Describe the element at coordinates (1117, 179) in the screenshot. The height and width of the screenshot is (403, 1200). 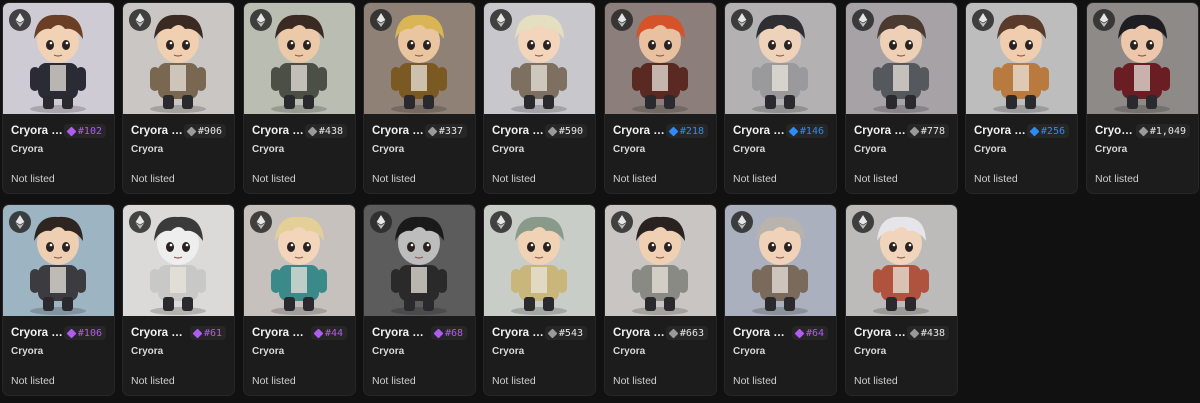
I see `listing-status: Not listed` at that location.